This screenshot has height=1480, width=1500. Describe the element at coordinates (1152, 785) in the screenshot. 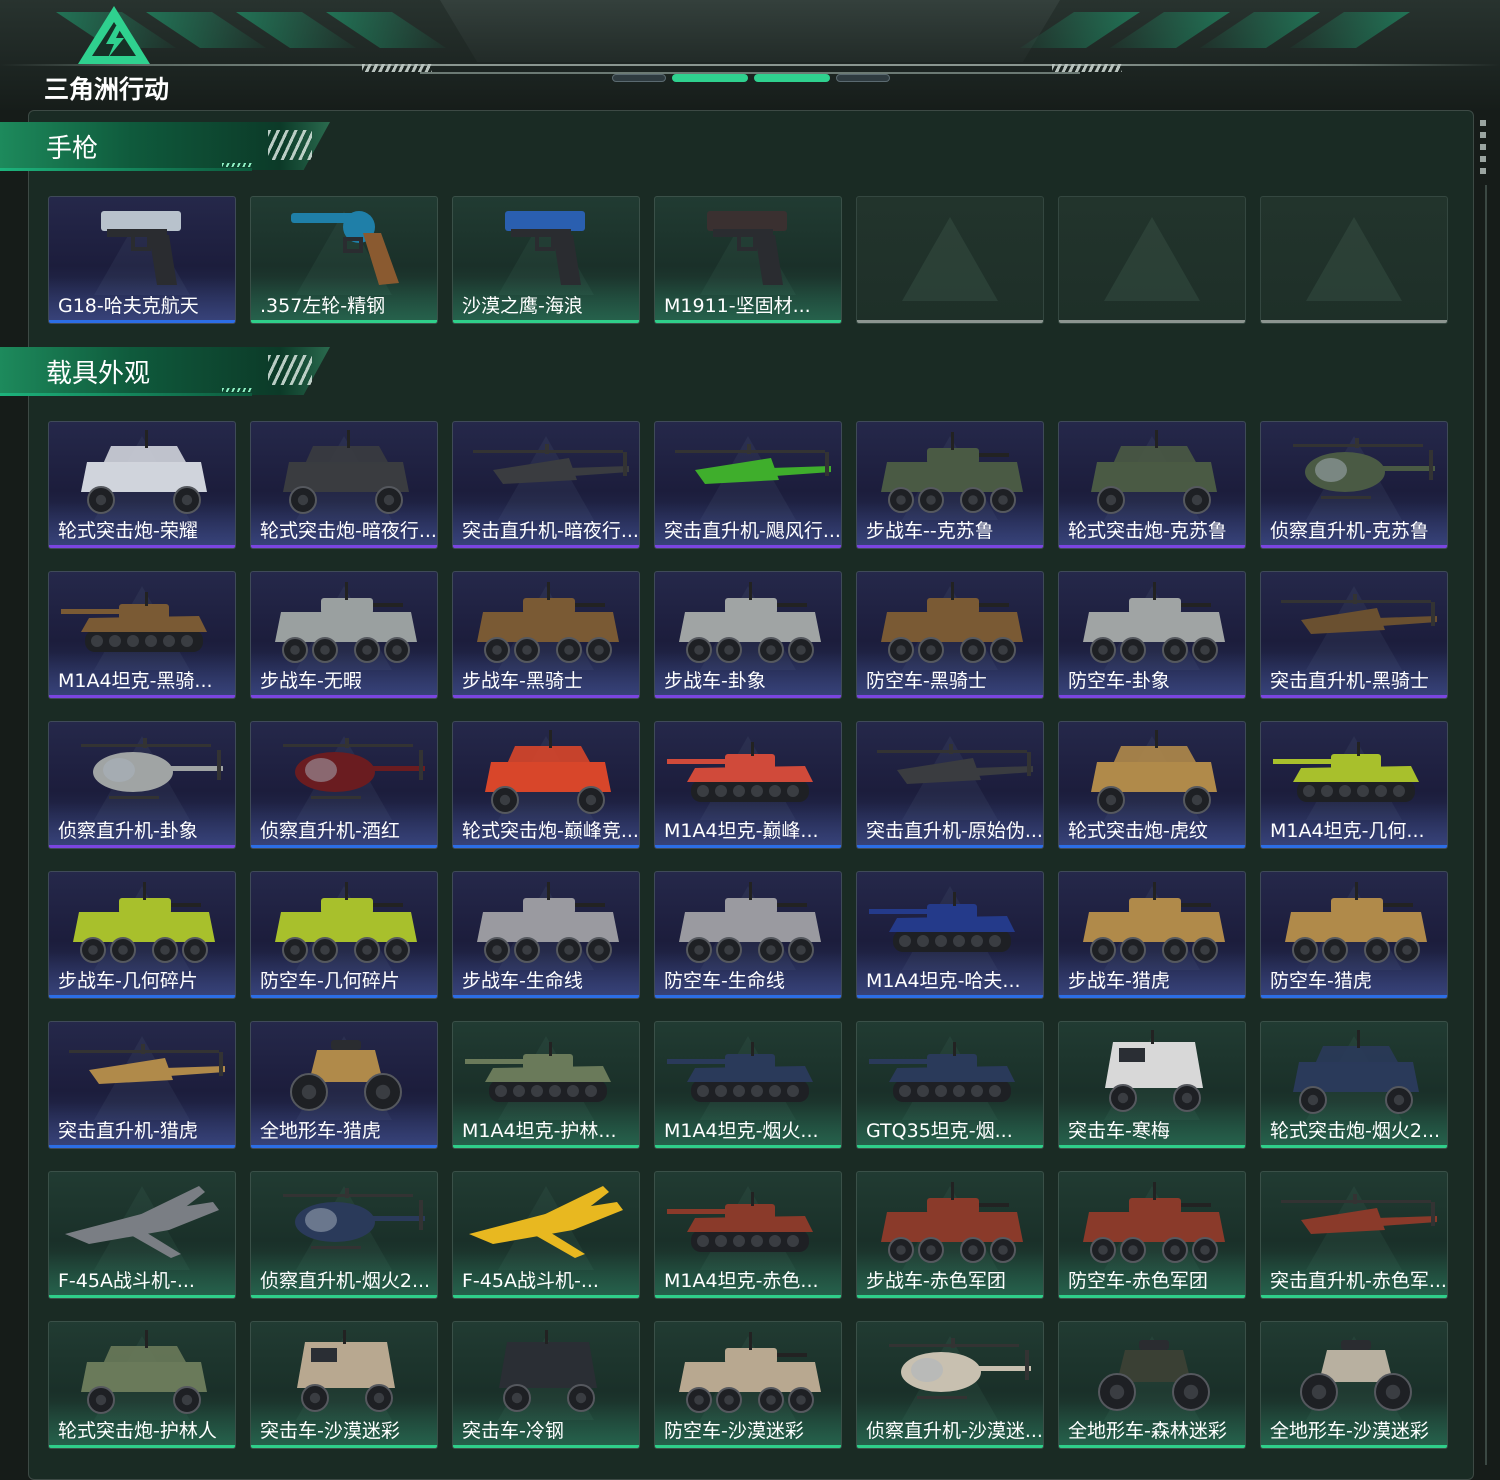

I see `item-card: 轮式突击炮-虎纹` at that location.